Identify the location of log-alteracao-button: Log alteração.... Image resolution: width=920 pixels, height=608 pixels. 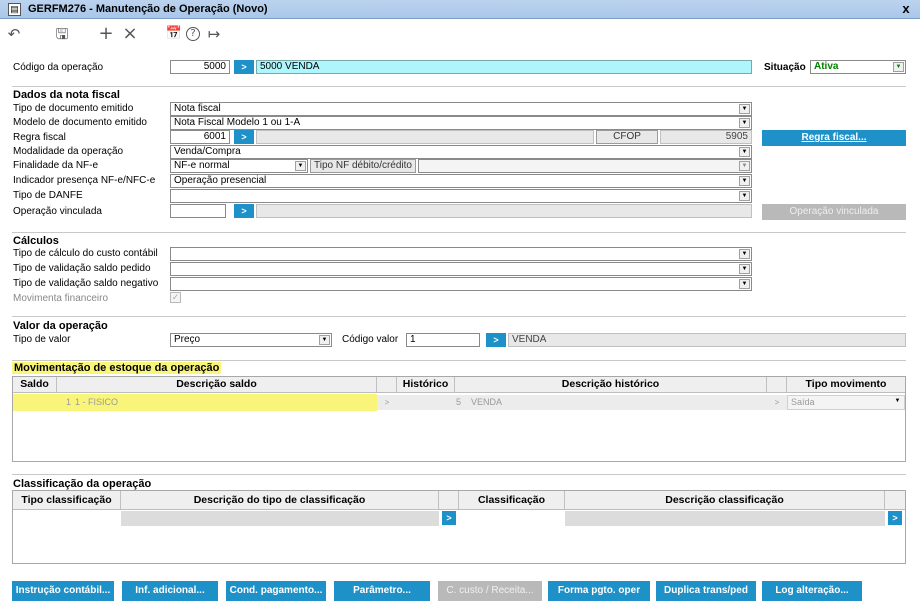
(812, 591).